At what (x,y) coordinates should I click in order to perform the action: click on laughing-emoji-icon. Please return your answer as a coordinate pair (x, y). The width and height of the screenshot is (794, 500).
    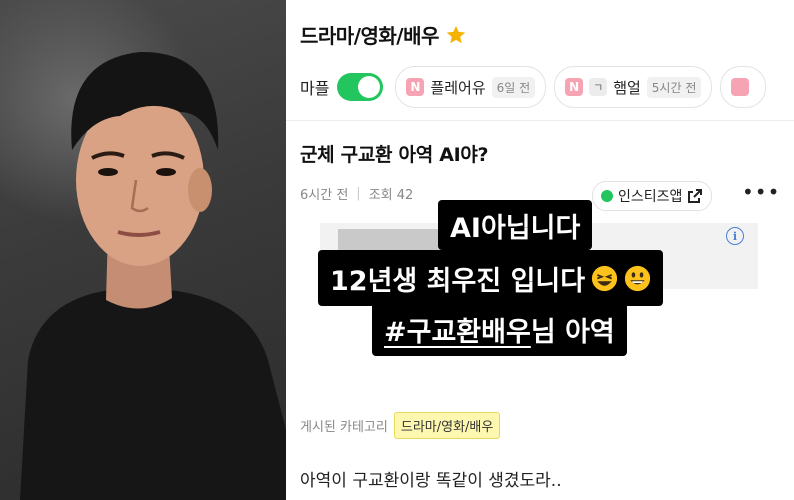
    Looking at the image, I should click on (604, 278).